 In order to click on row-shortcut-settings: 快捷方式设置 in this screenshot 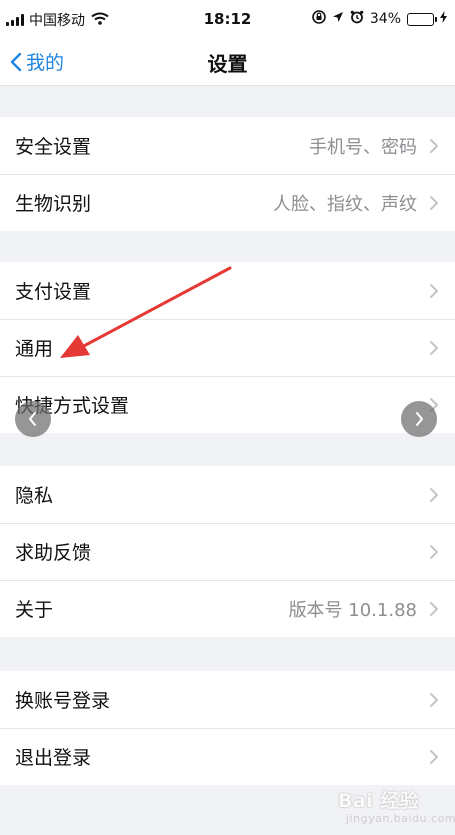, I will do `click(227, 404)`.